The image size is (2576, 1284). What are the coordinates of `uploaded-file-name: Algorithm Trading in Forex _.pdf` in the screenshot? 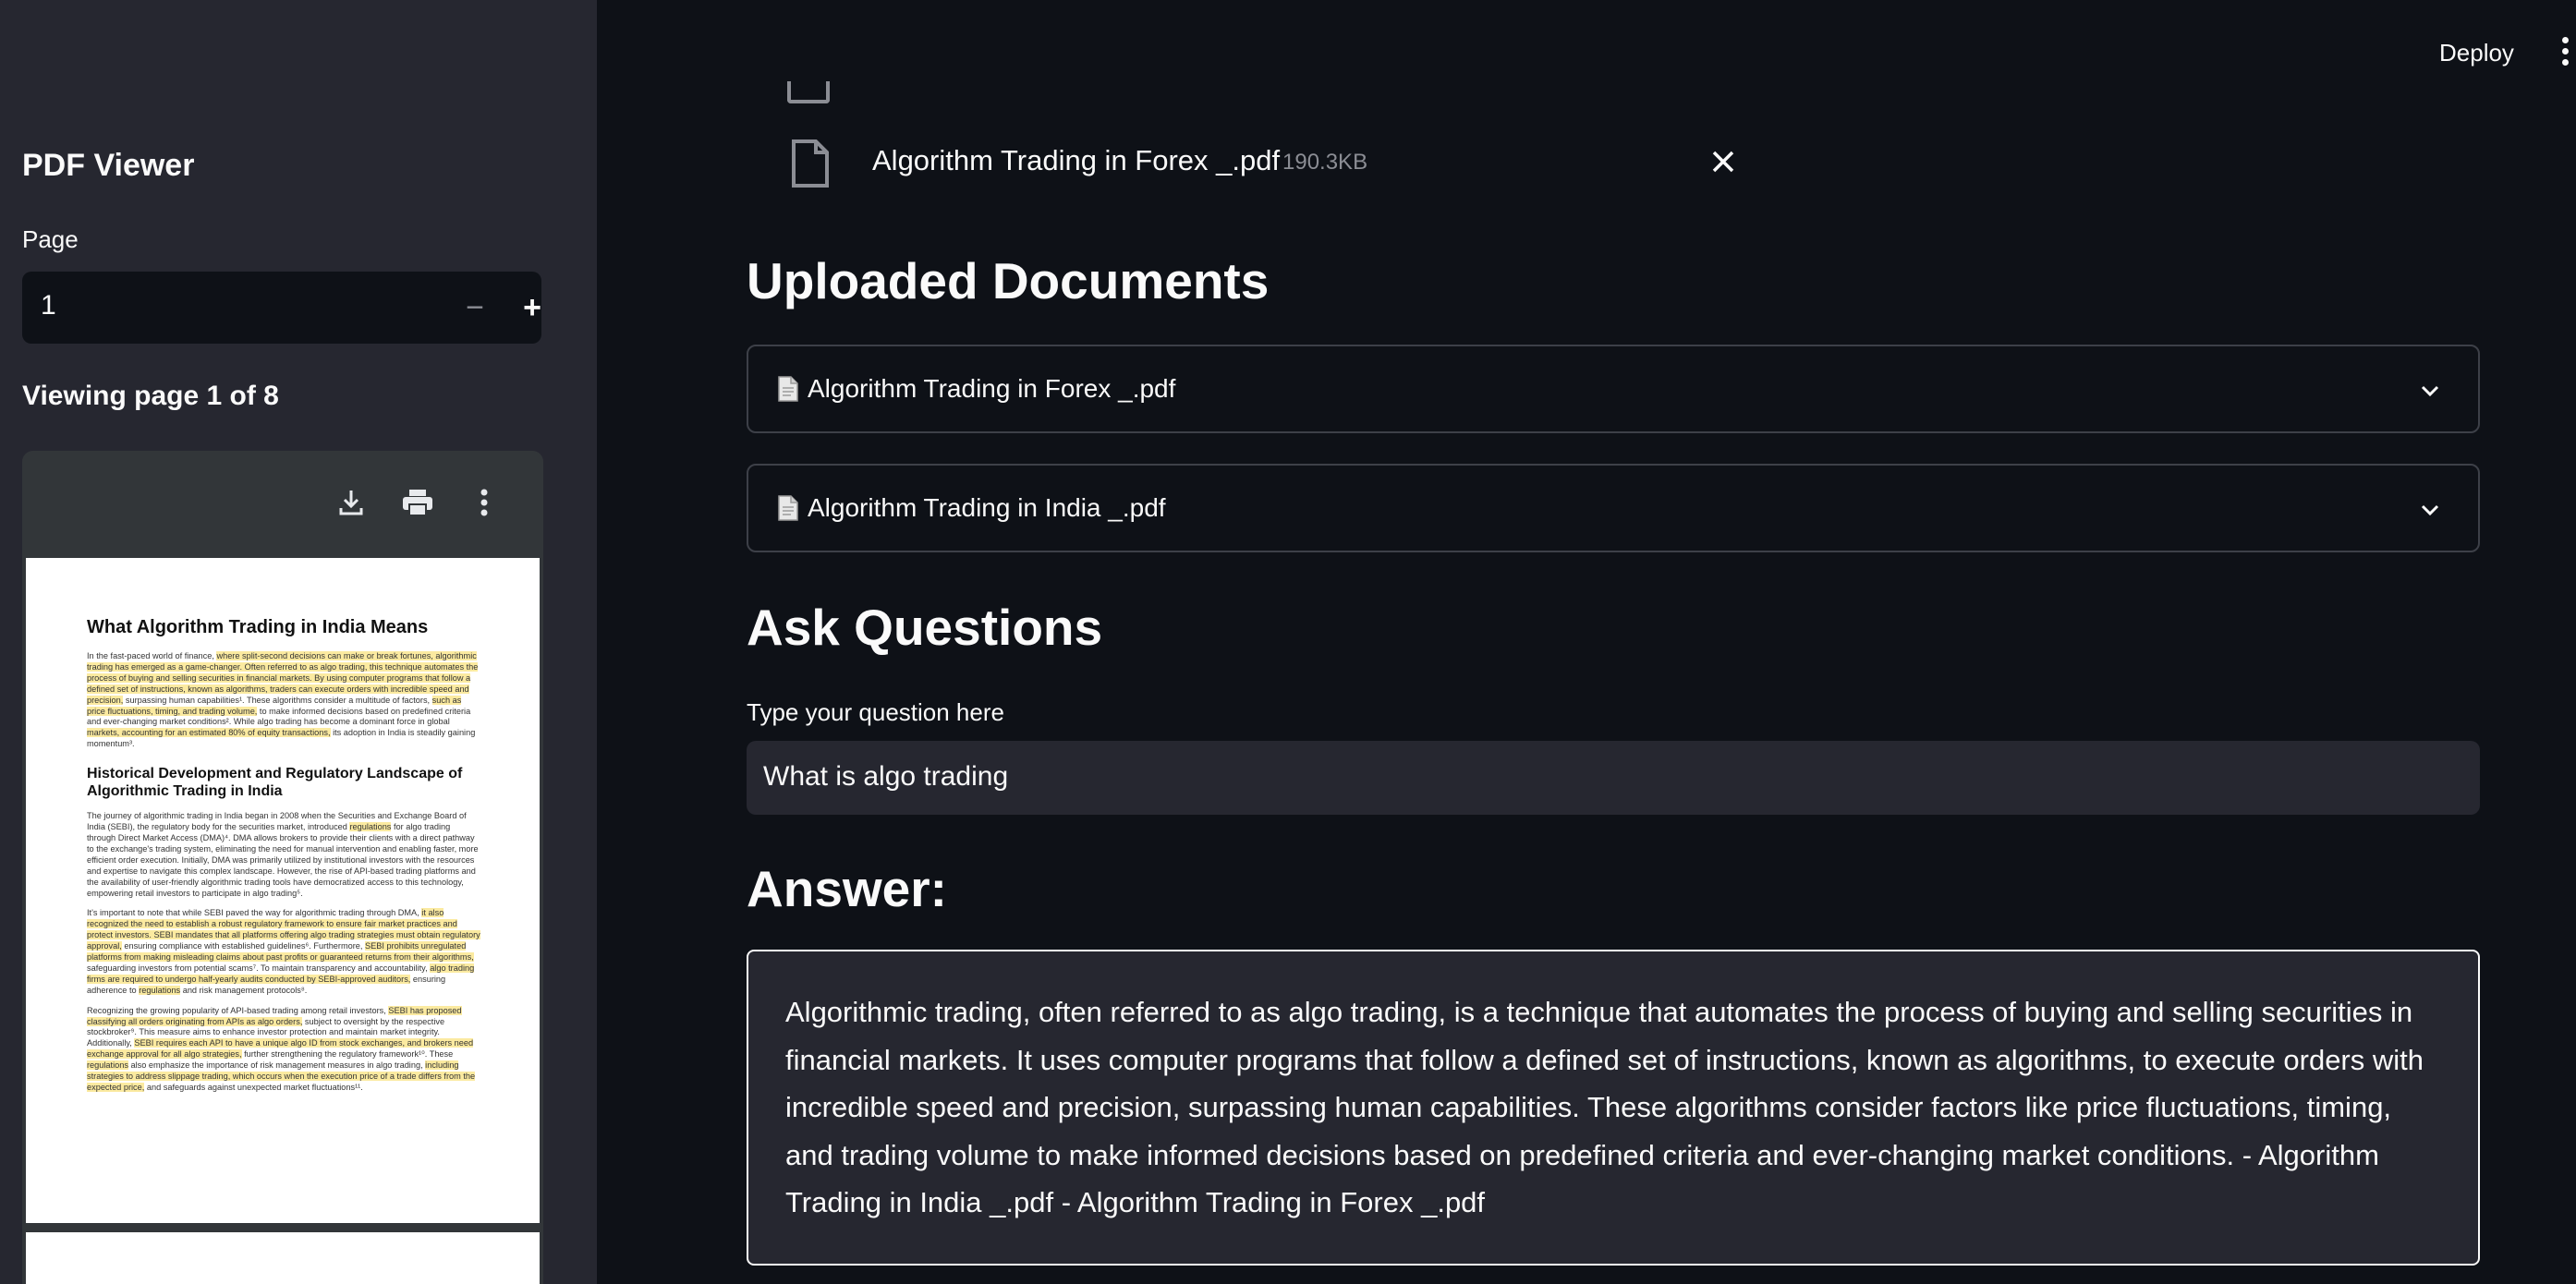 It's located at (1076, 160).